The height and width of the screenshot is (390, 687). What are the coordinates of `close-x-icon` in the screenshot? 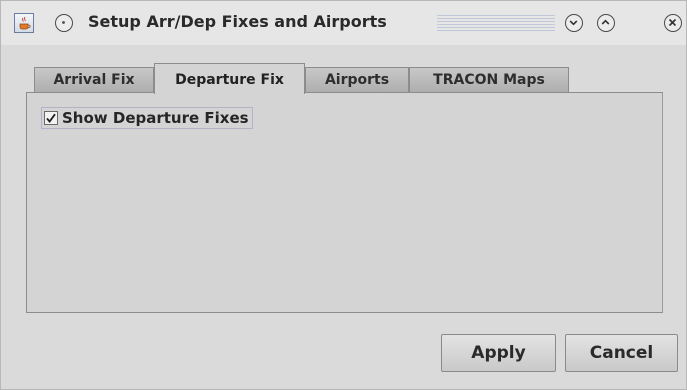 It's located at (673, 23).